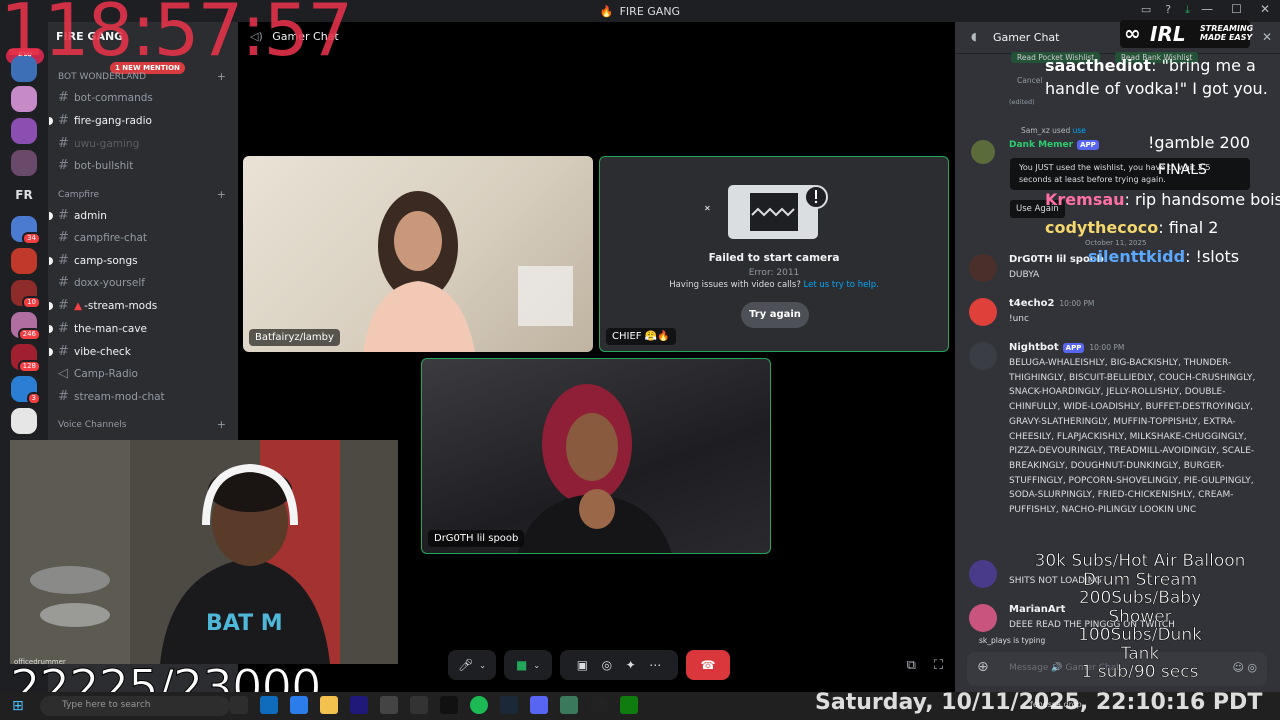  What do you see at coordinates (138, 260) in the screenshot?
I see `channel-camp-songs: # camp-songs` at bounding box center [138, 260].